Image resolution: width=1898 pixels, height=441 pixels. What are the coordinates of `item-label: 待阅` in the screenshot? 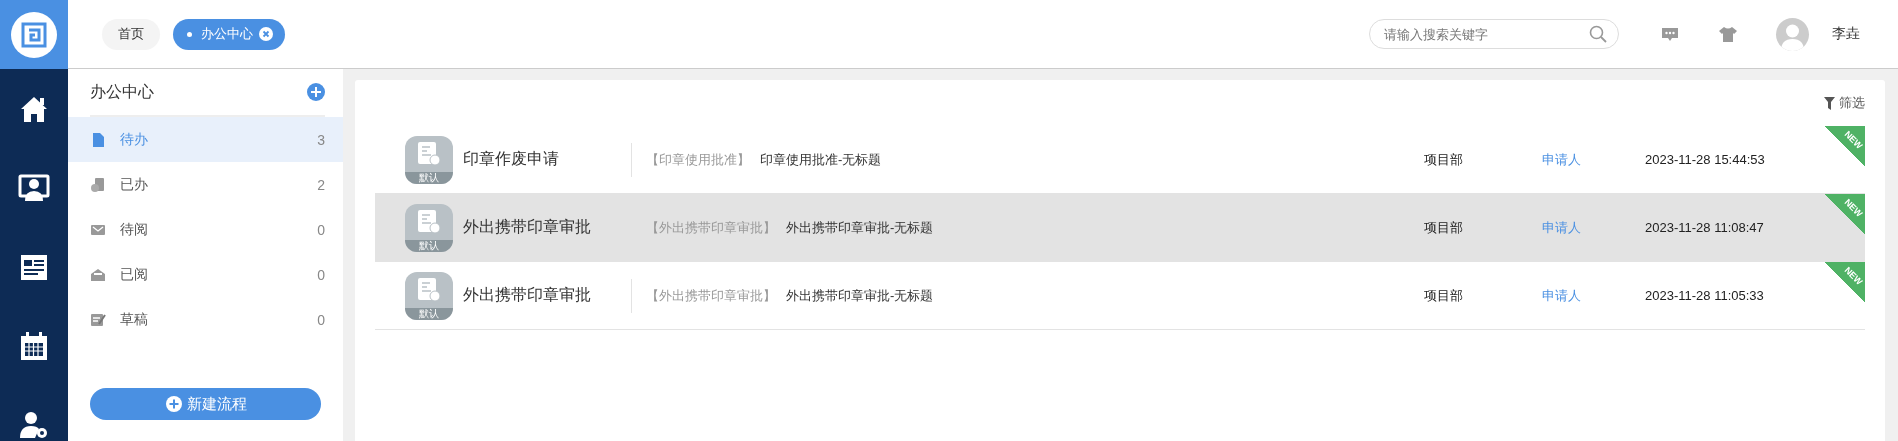 It's located at (134, 229).